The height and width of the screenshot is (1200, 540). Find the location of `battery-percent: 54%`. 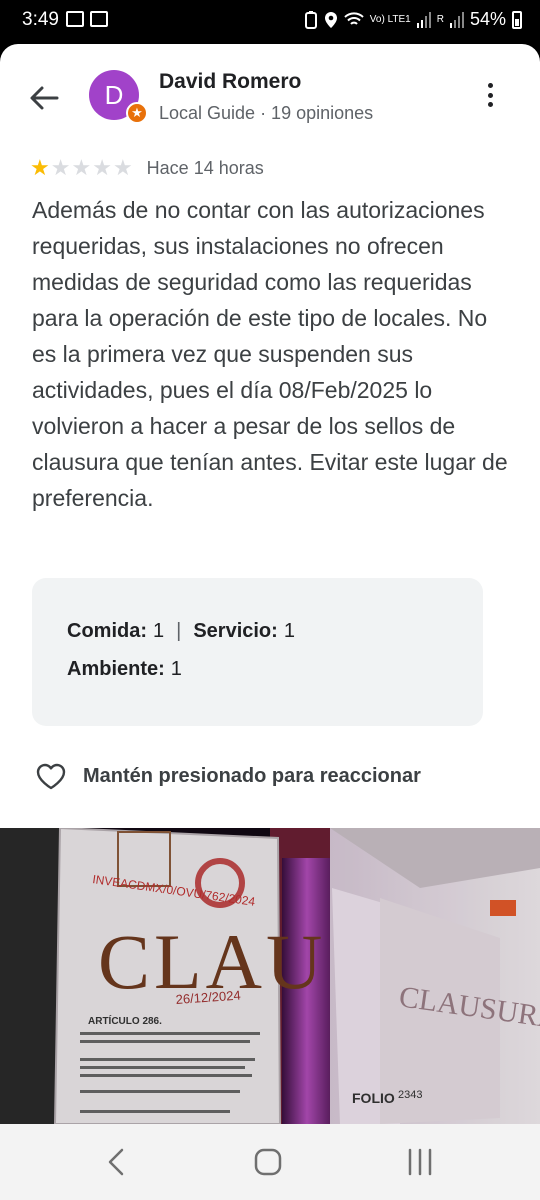

battery-percent: 54% is located at coordinates (487, 19).